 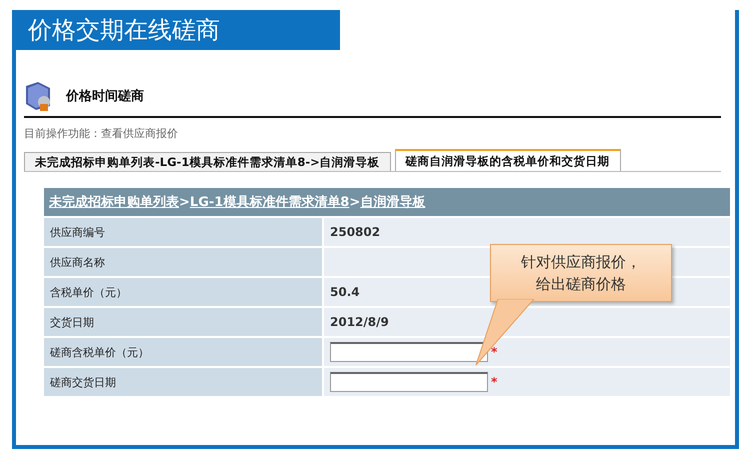 What do you see at coordinates (101, 133) in the screenshot?
I see `operation-label: 目前操作功能：查看供应商报价` at bounding box center [101, 133].